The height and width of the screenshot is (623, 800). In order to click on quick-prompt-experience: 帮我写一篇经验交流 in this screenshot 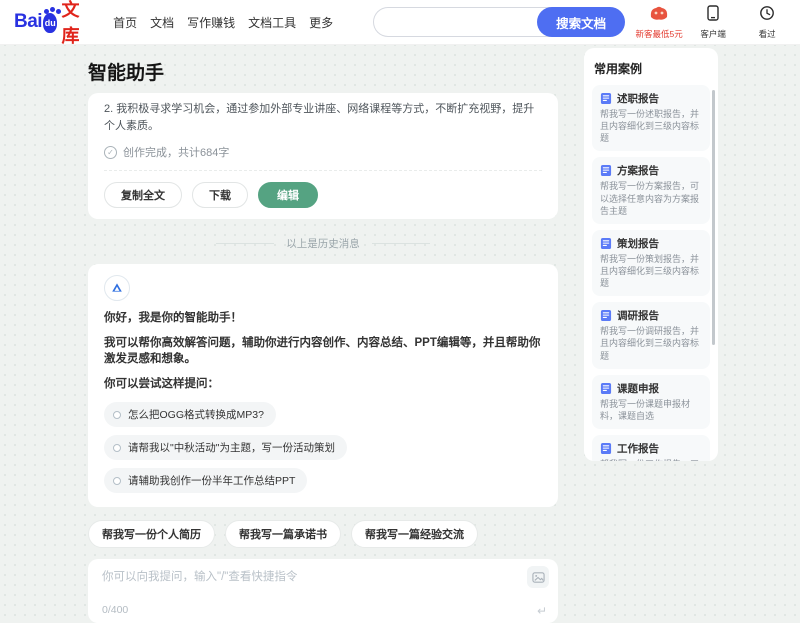, I will do `click(414, 534)`.